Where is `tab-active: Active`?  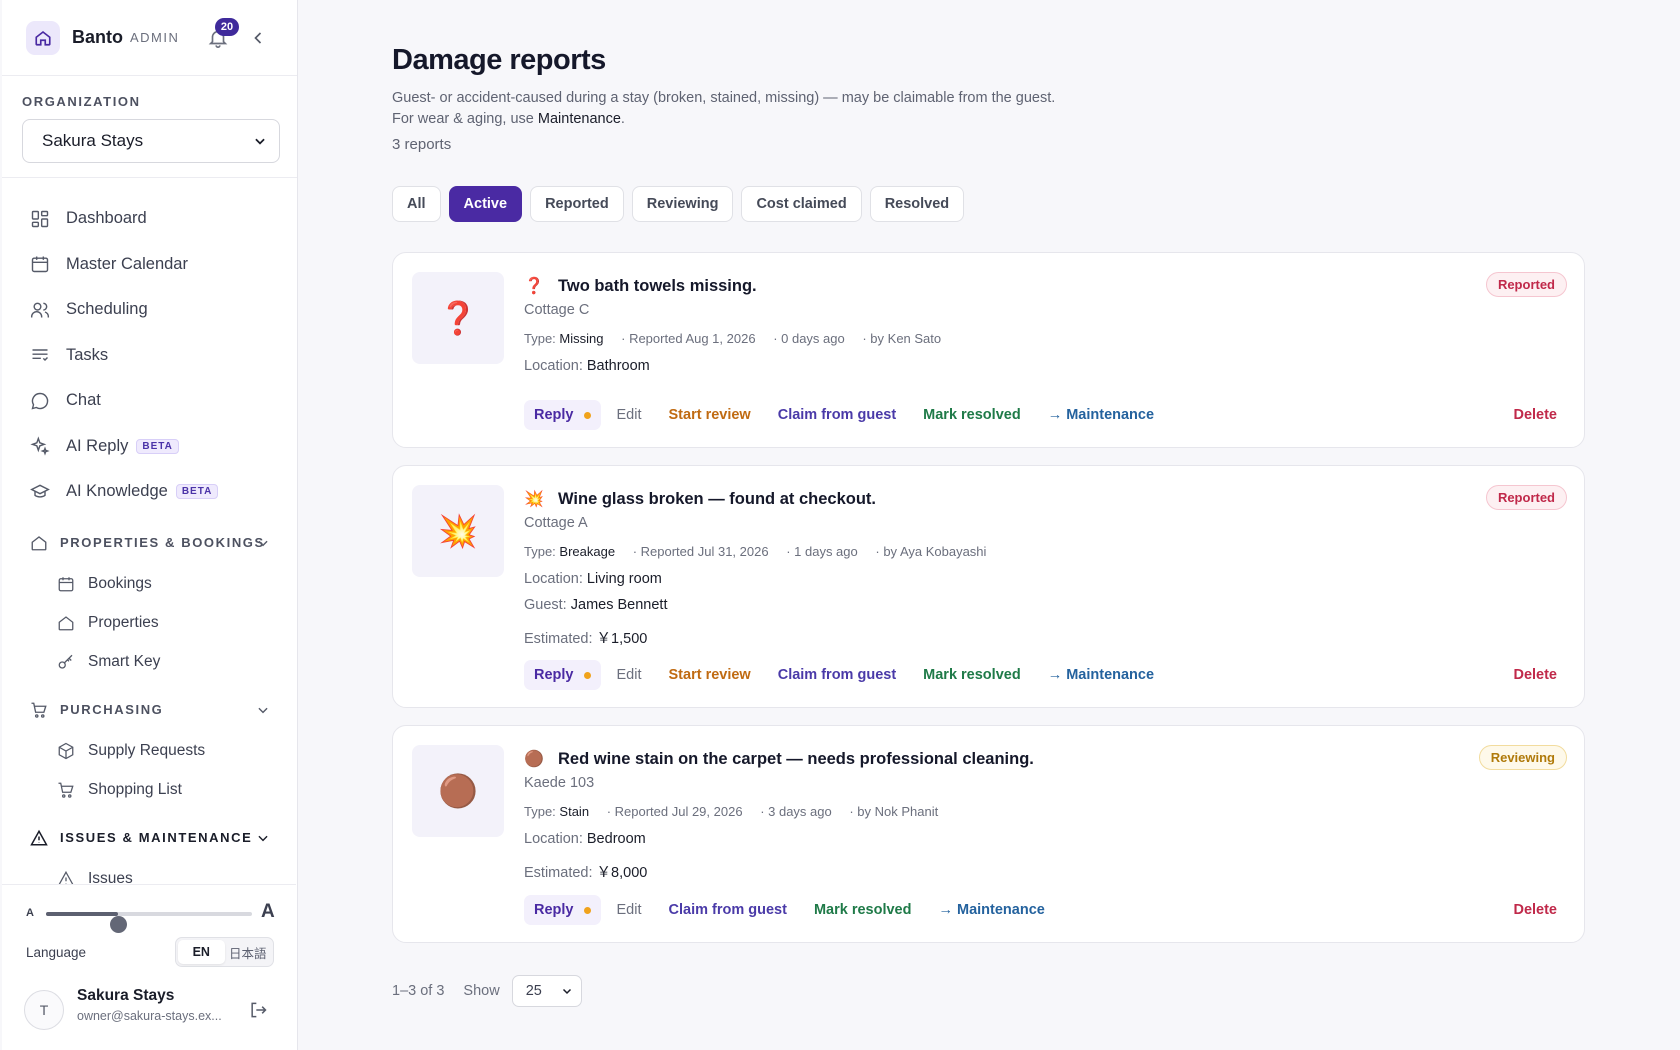 tab-active: Active is located at coordinates (485, 204).